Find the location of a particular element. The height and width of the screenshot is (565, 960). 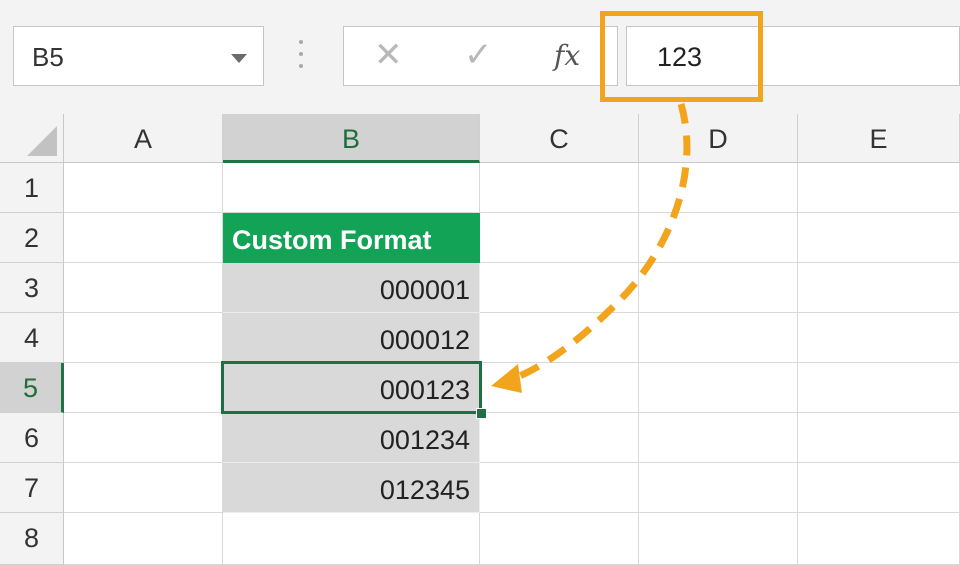

row-header-8: 8 is located at coordinates (32, 539).